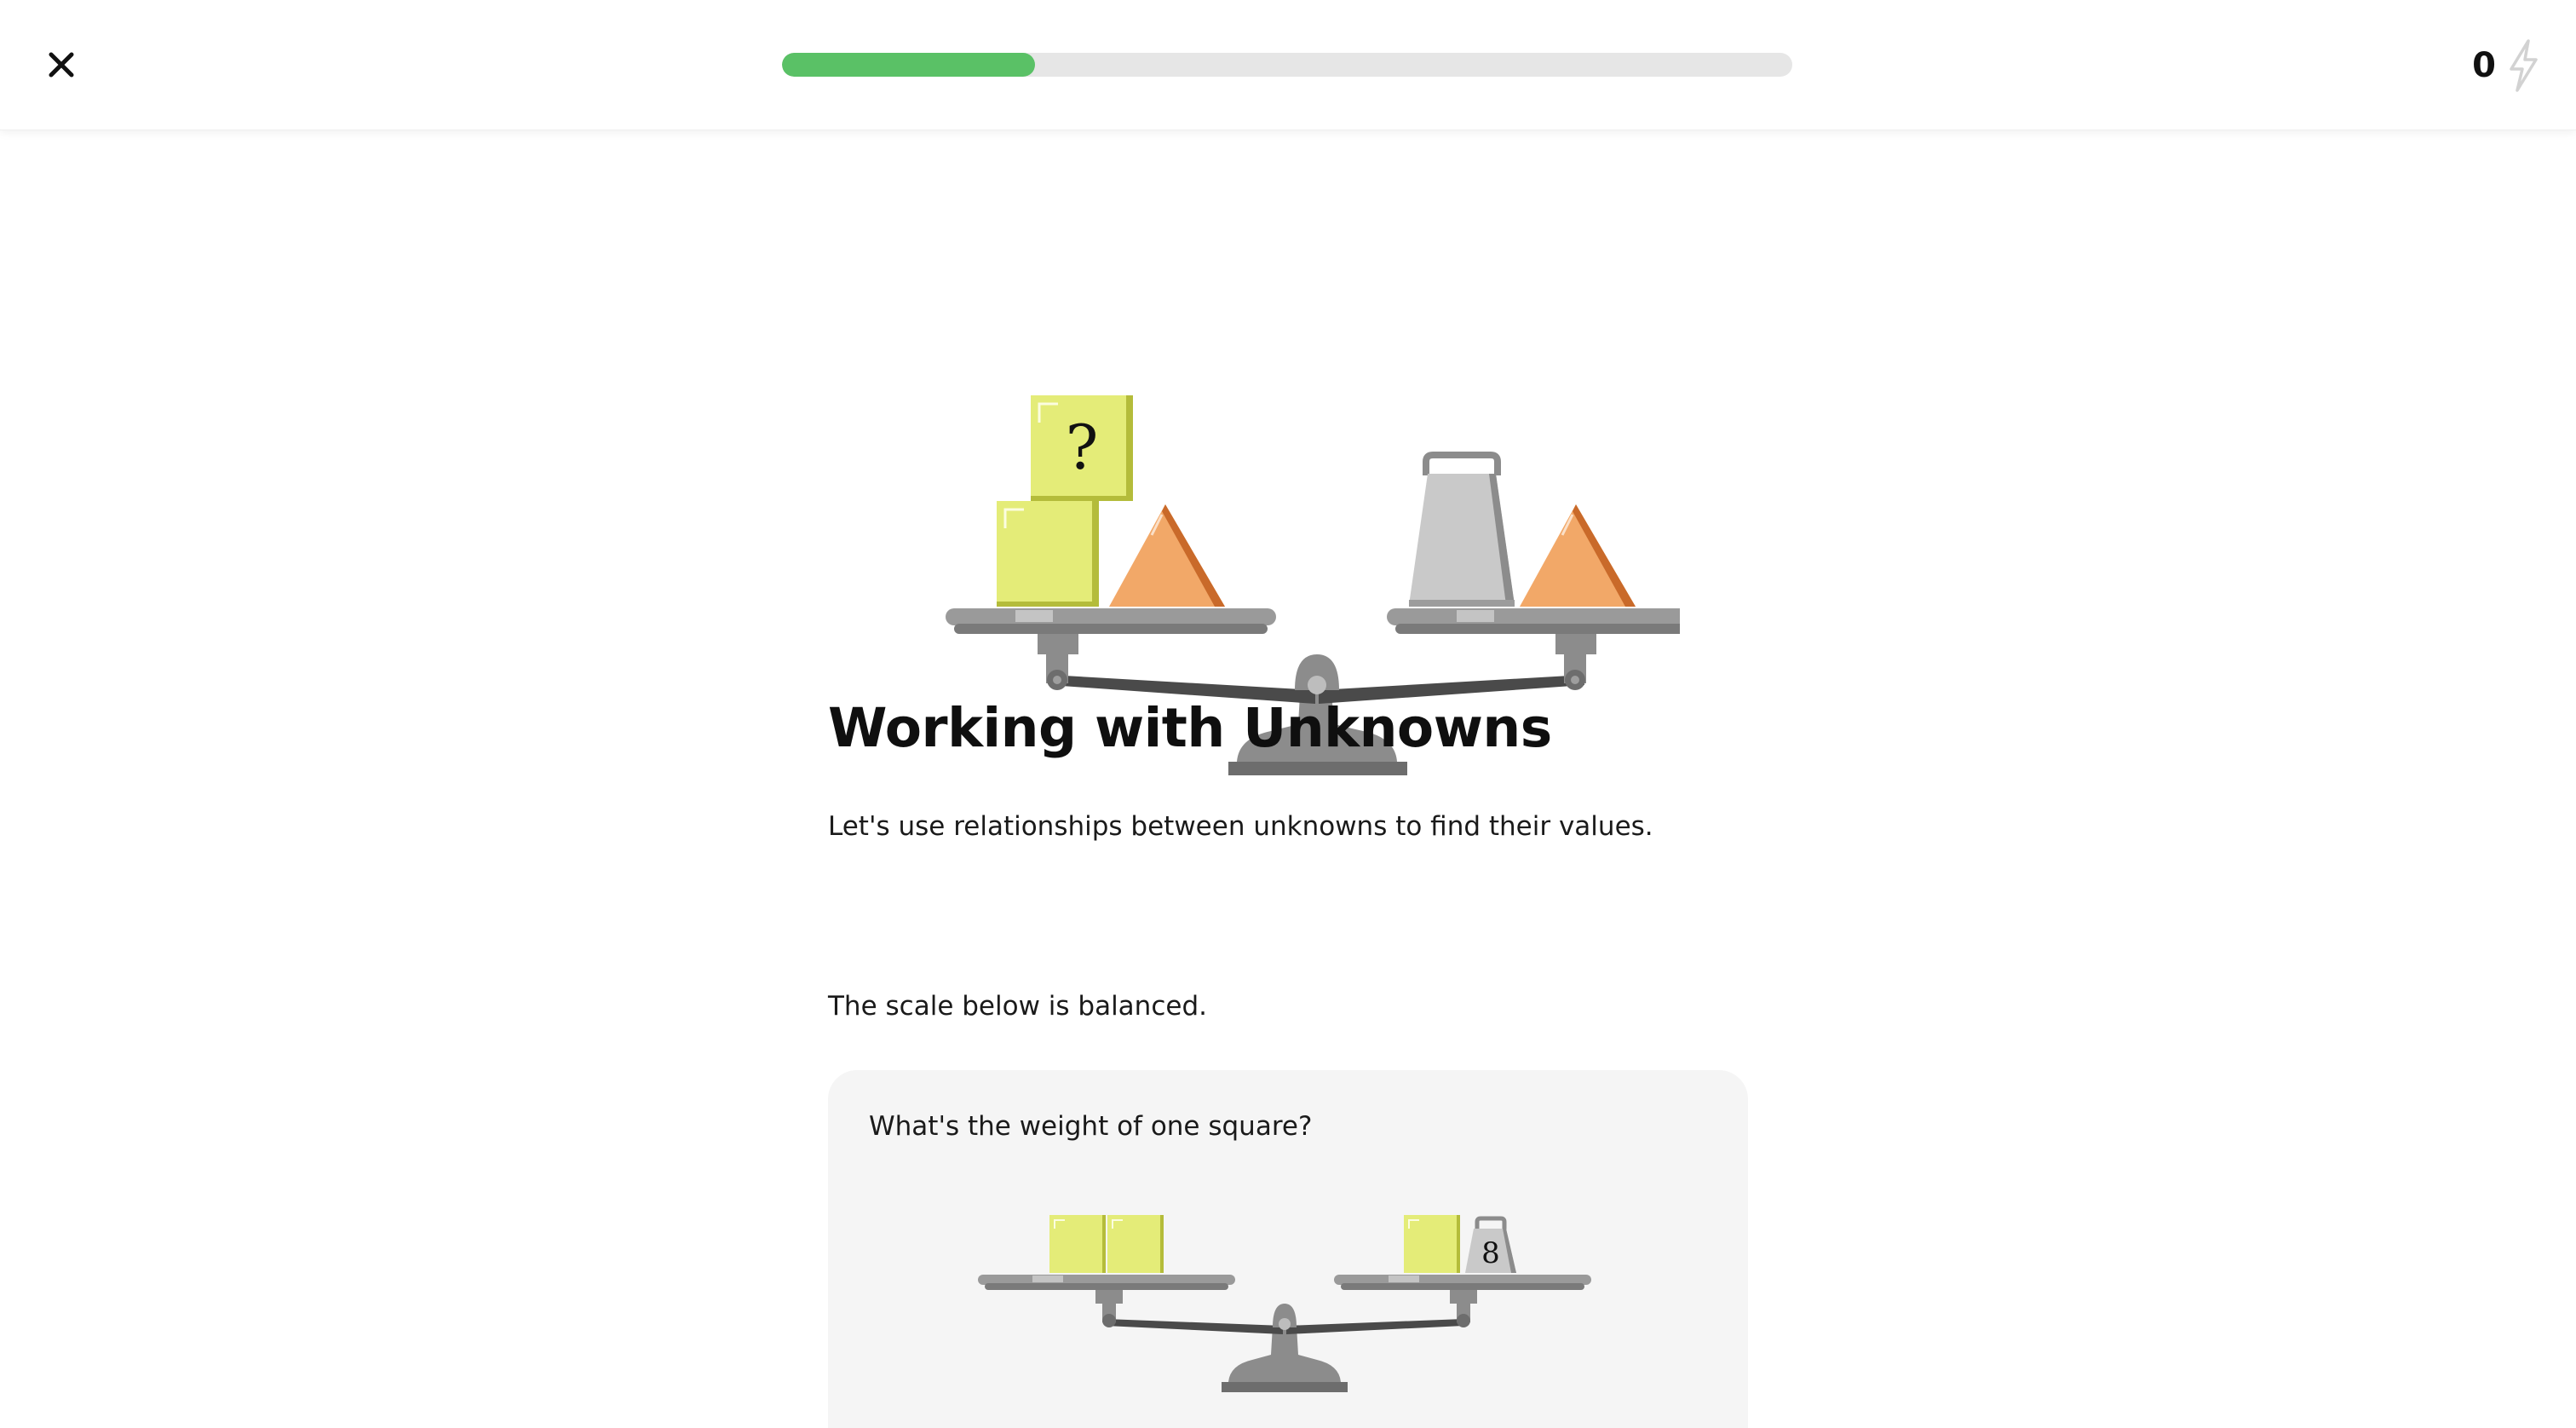 Image resolution: width=2576 pixels, height=1428 pixels. What do you see at coordinates (1018, 1007) in the screenshot?
I see `lesson-prompt: The scale below is balanced.` at bounding box center [1018, 1007].